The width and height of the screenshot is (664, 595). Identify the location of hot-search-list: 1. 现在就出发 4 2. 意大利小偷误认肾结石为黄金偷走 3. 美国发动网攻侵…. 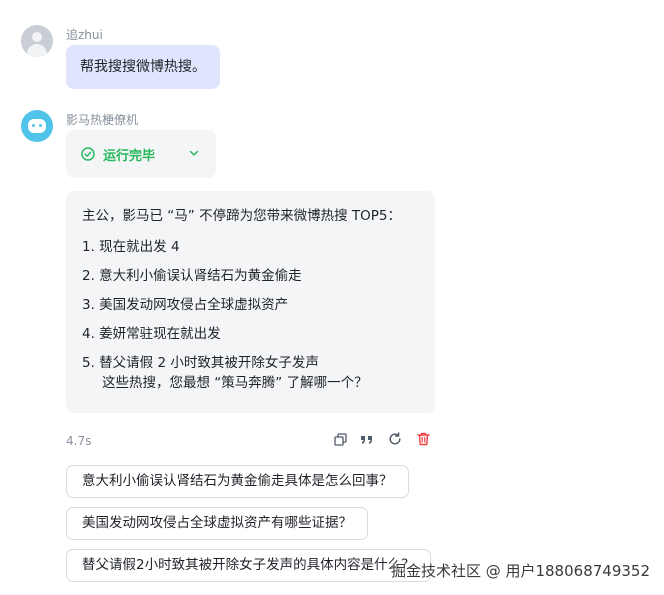
(250, 305).